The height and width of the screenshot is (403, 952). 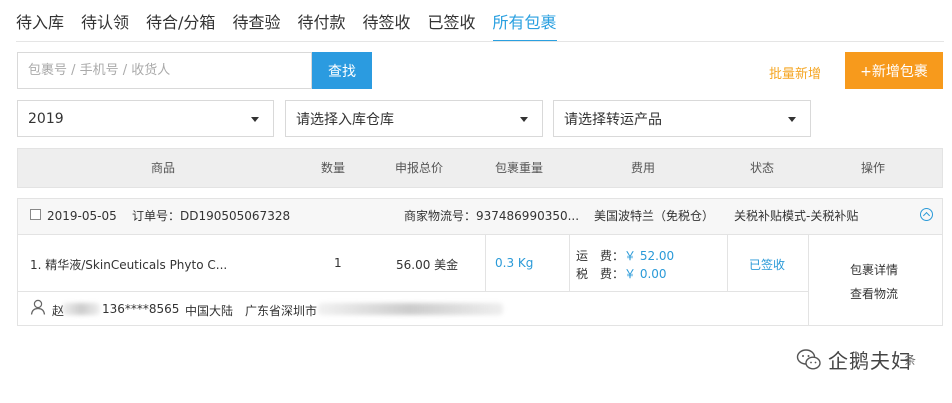 What do you see at coordinates (642, 168) in the screenshot?
I see `header-fees: 费用` at bounding box center [642, 168].